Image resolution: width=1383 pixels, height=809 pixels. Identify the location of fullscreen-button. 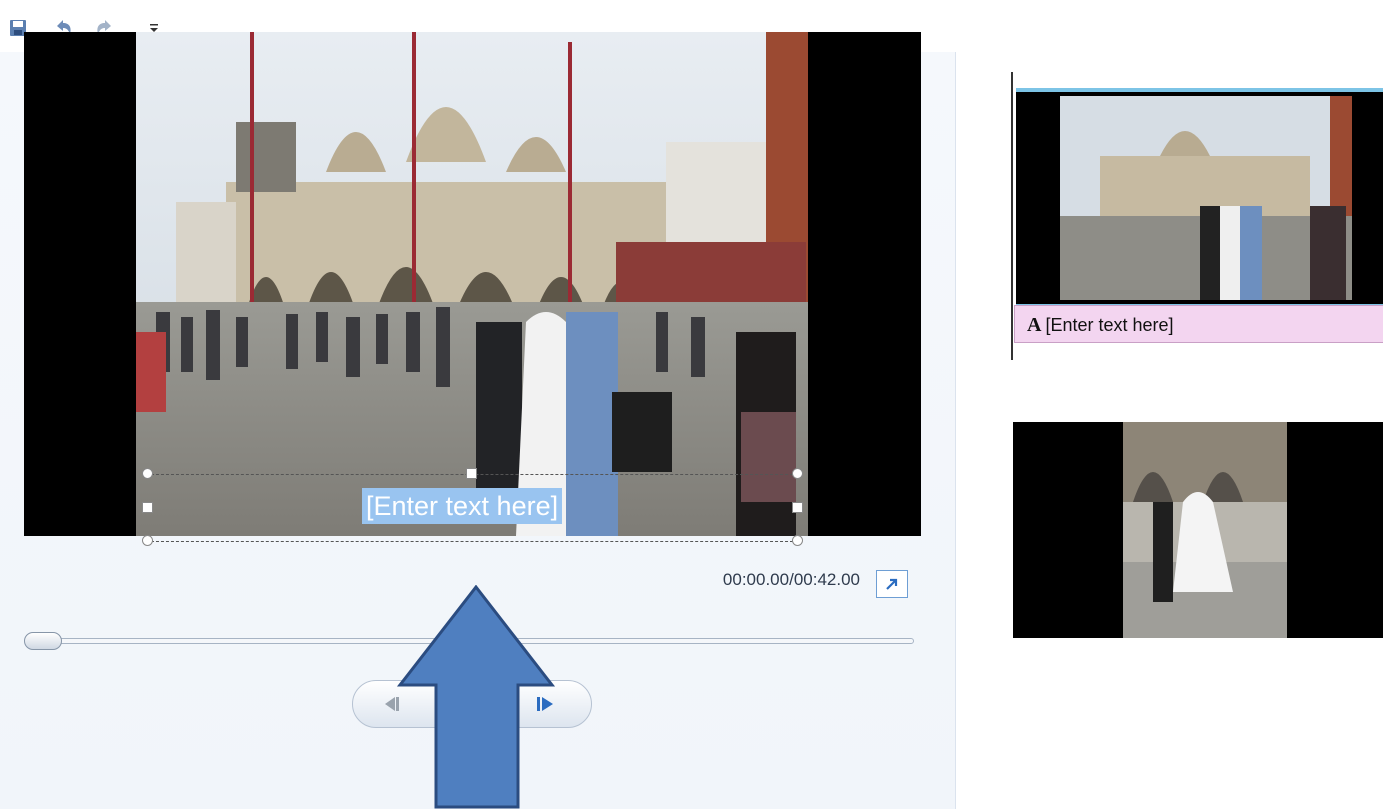
(892, 584).